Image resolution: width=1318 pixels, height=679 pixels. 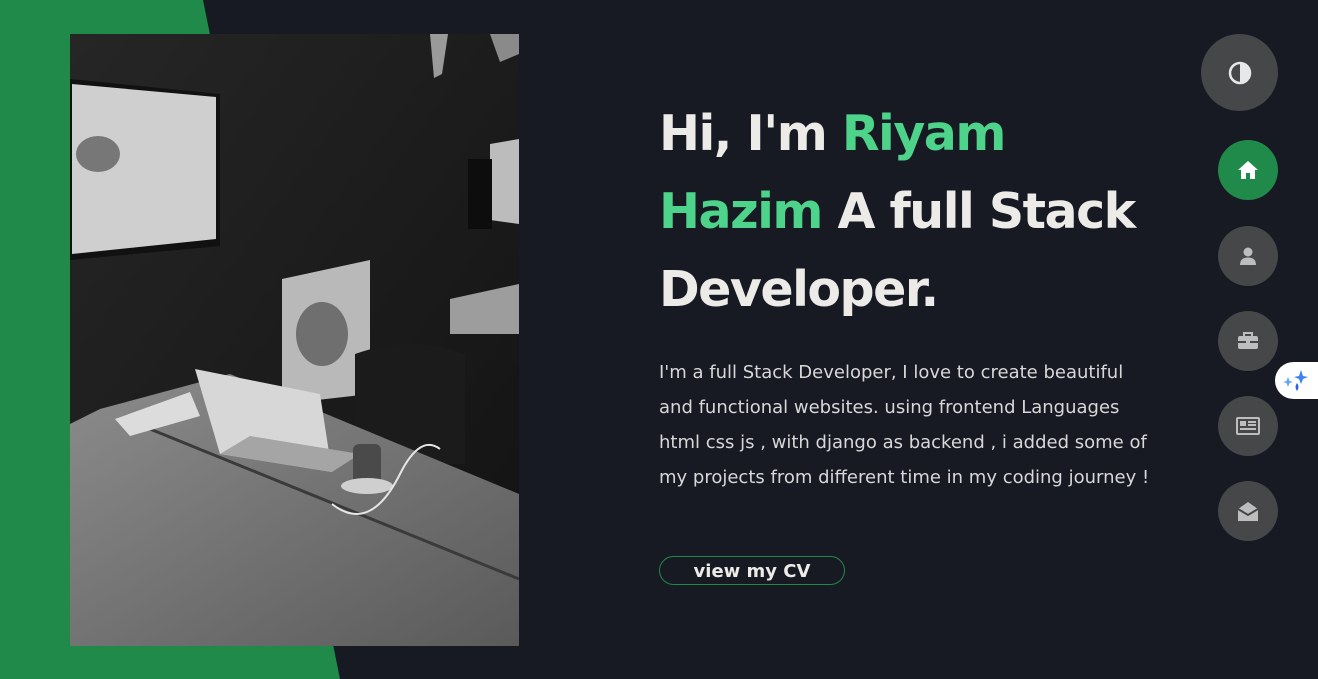 I want to click on extension-badge, so click(x=1296, y=380).